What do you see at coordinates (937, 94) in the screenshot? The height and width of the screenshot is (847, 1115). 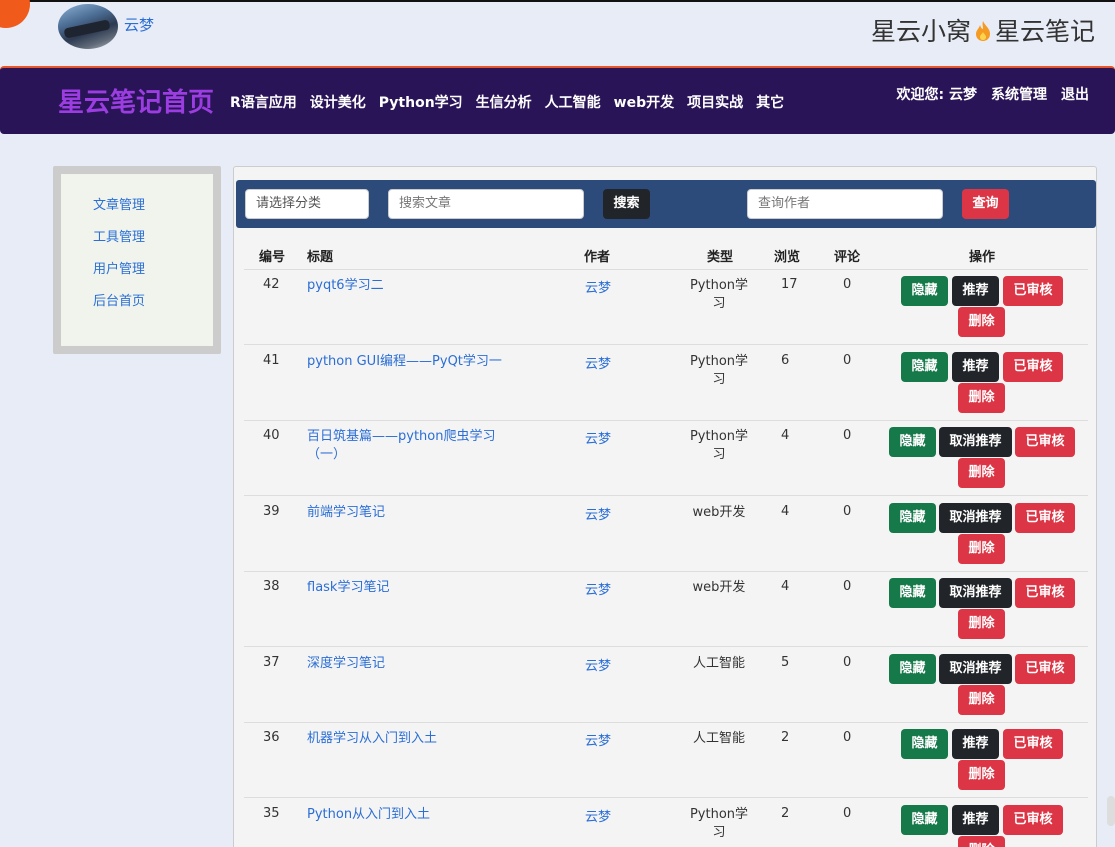 I see `welcome-text: 欢迎您: 云梦` at bounding box center [937, 94].